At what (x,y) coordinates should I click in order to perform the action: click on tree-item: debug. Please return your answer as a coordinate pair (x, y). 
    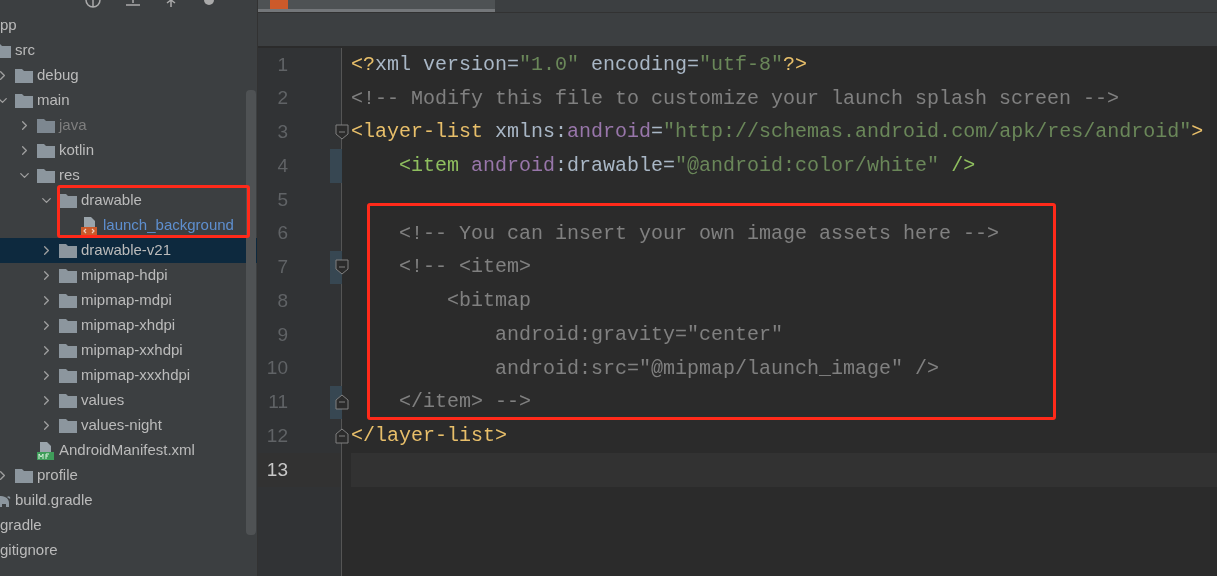
    Looking at the image, I should click on (58, 75).